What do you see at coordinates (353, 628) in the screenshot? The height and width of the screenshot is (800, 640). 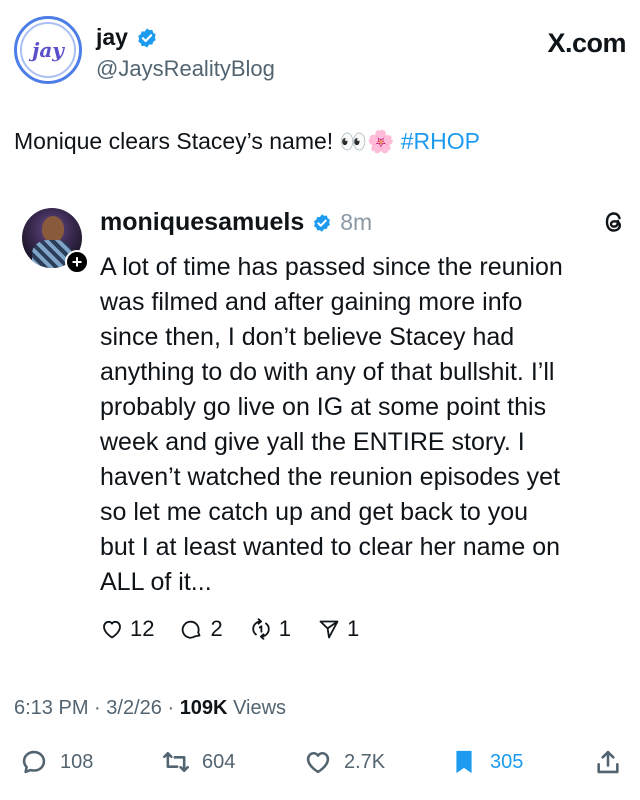 I see `embedded-share-count: 1` at bounding box center [353, 628].